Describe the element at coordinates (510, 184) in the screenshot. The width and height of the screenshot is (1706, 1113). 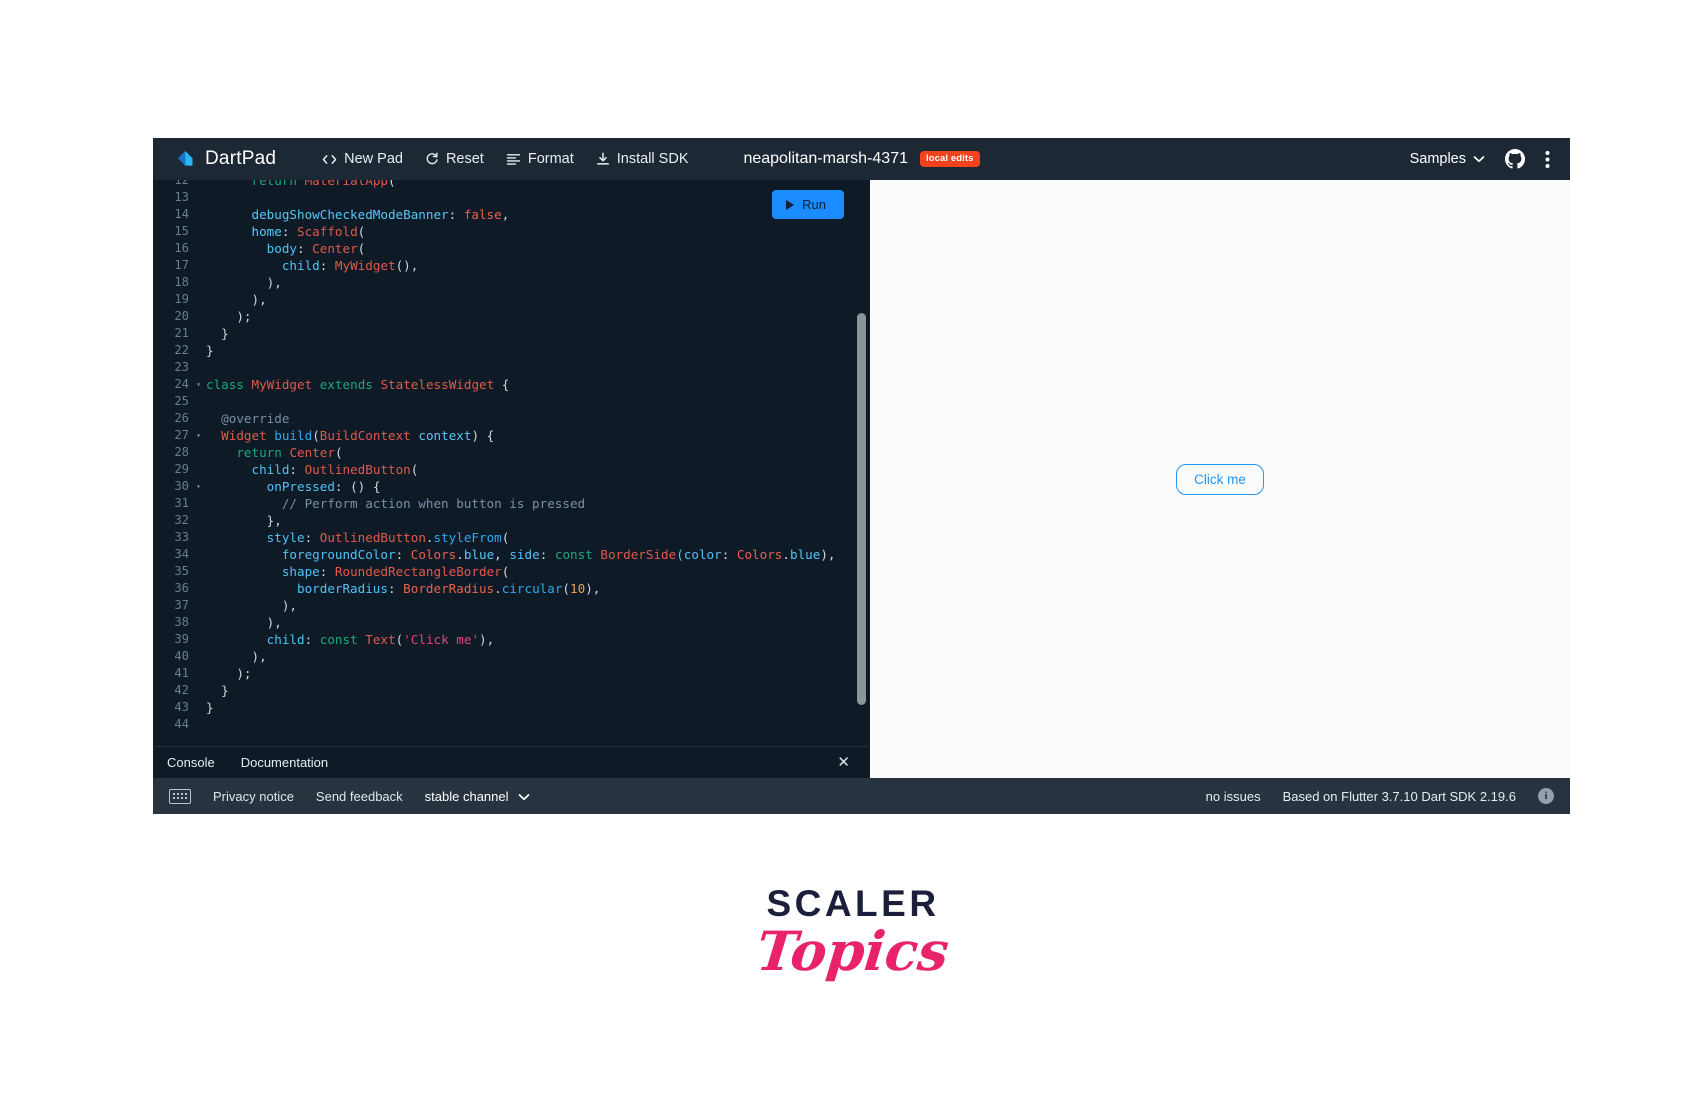
I see `code-line: 12 return MaterialApp(` at that location.